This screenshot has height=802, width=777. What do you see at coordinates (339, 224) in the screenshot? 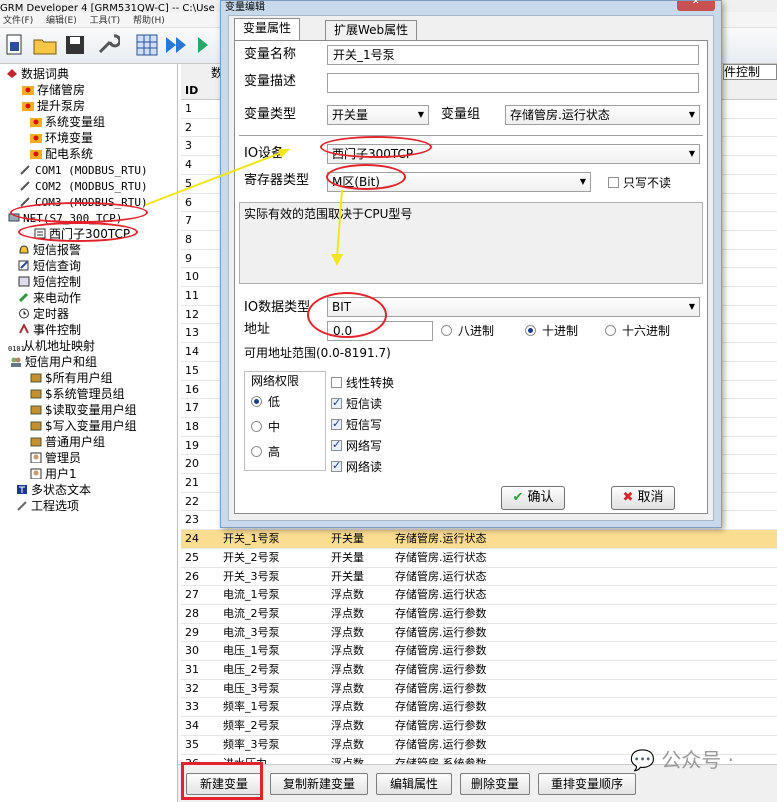
I see `arrow-register-to-type` at bounding box center [339, 224].